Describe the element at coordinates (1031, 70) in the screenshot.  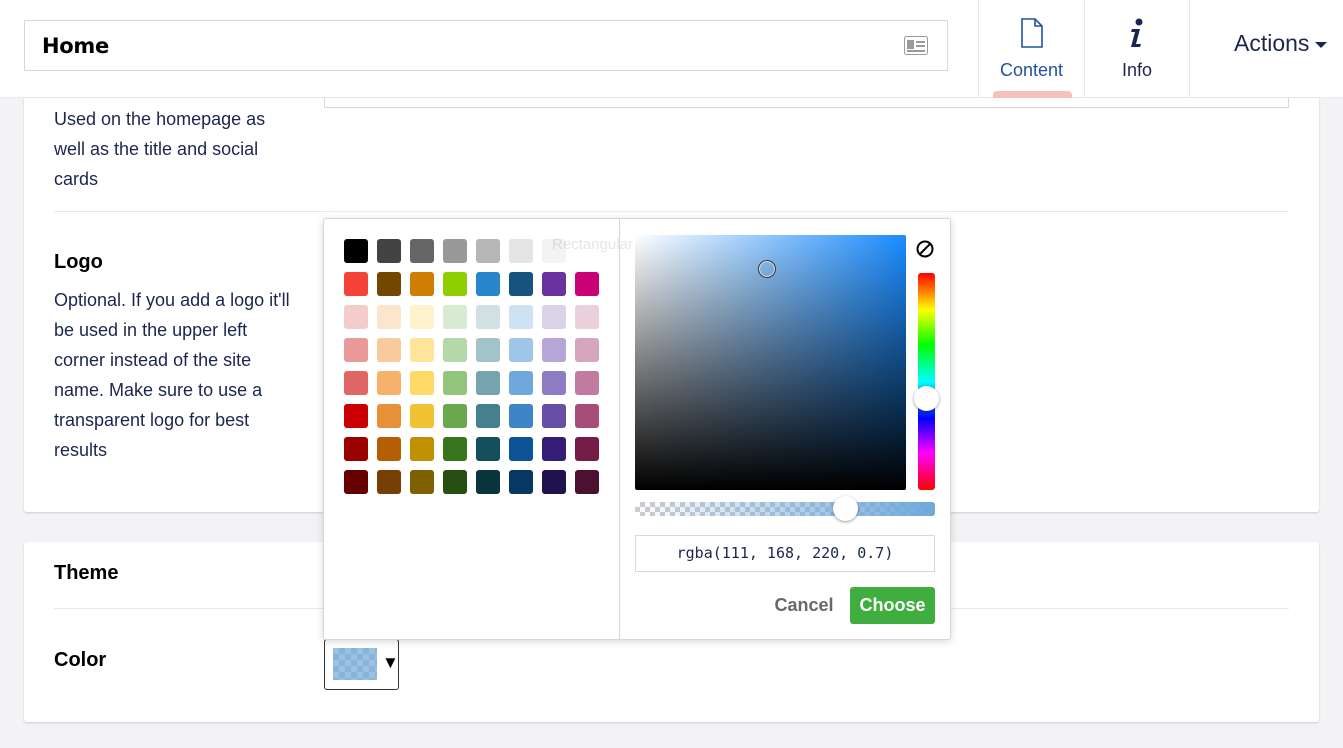
I see `tab-content-label: Content` at that location.